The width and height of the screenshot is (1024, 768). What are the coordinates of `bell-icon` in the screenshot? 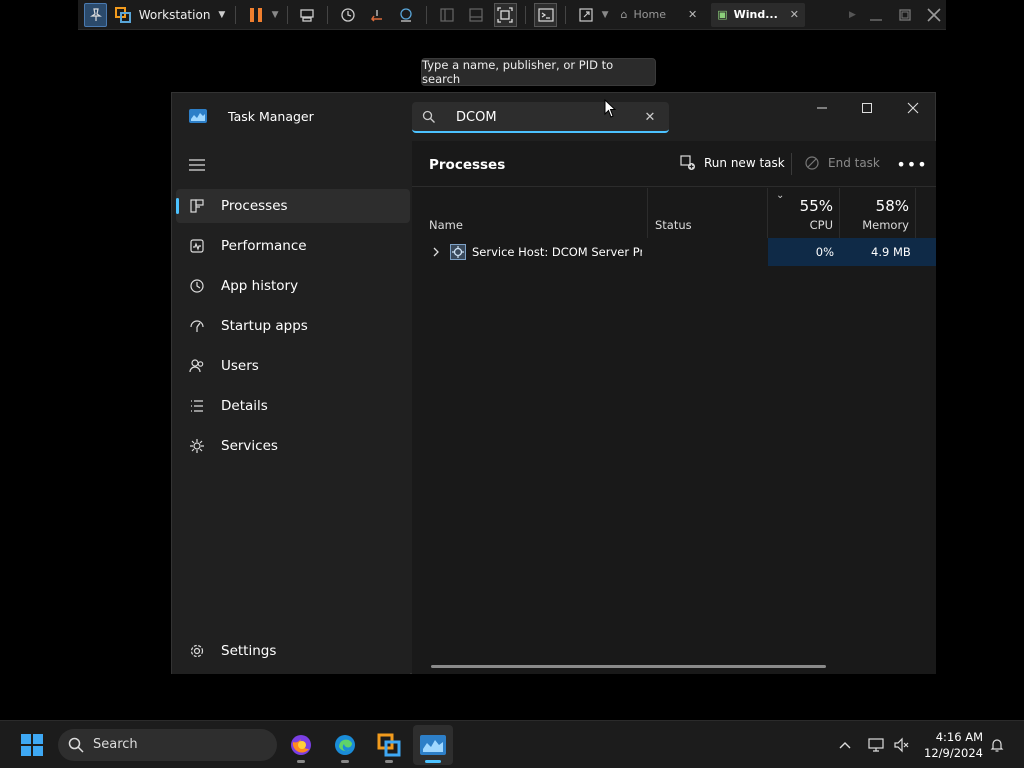 It's located at (997, 745).